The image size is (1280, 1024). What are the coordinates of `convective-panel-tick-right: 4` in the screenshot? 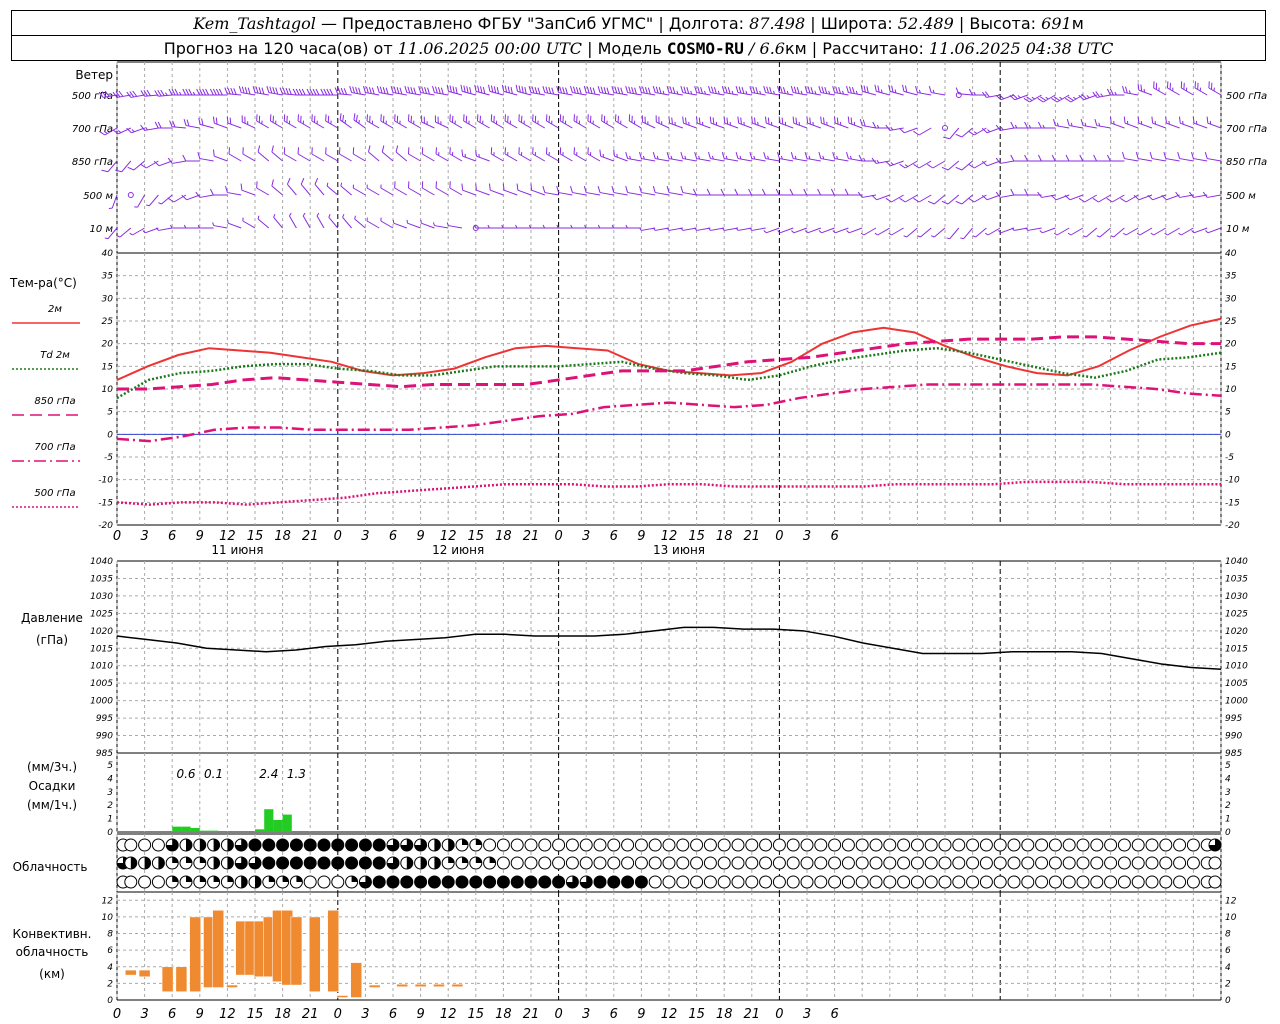 It's located at (1228, 968).